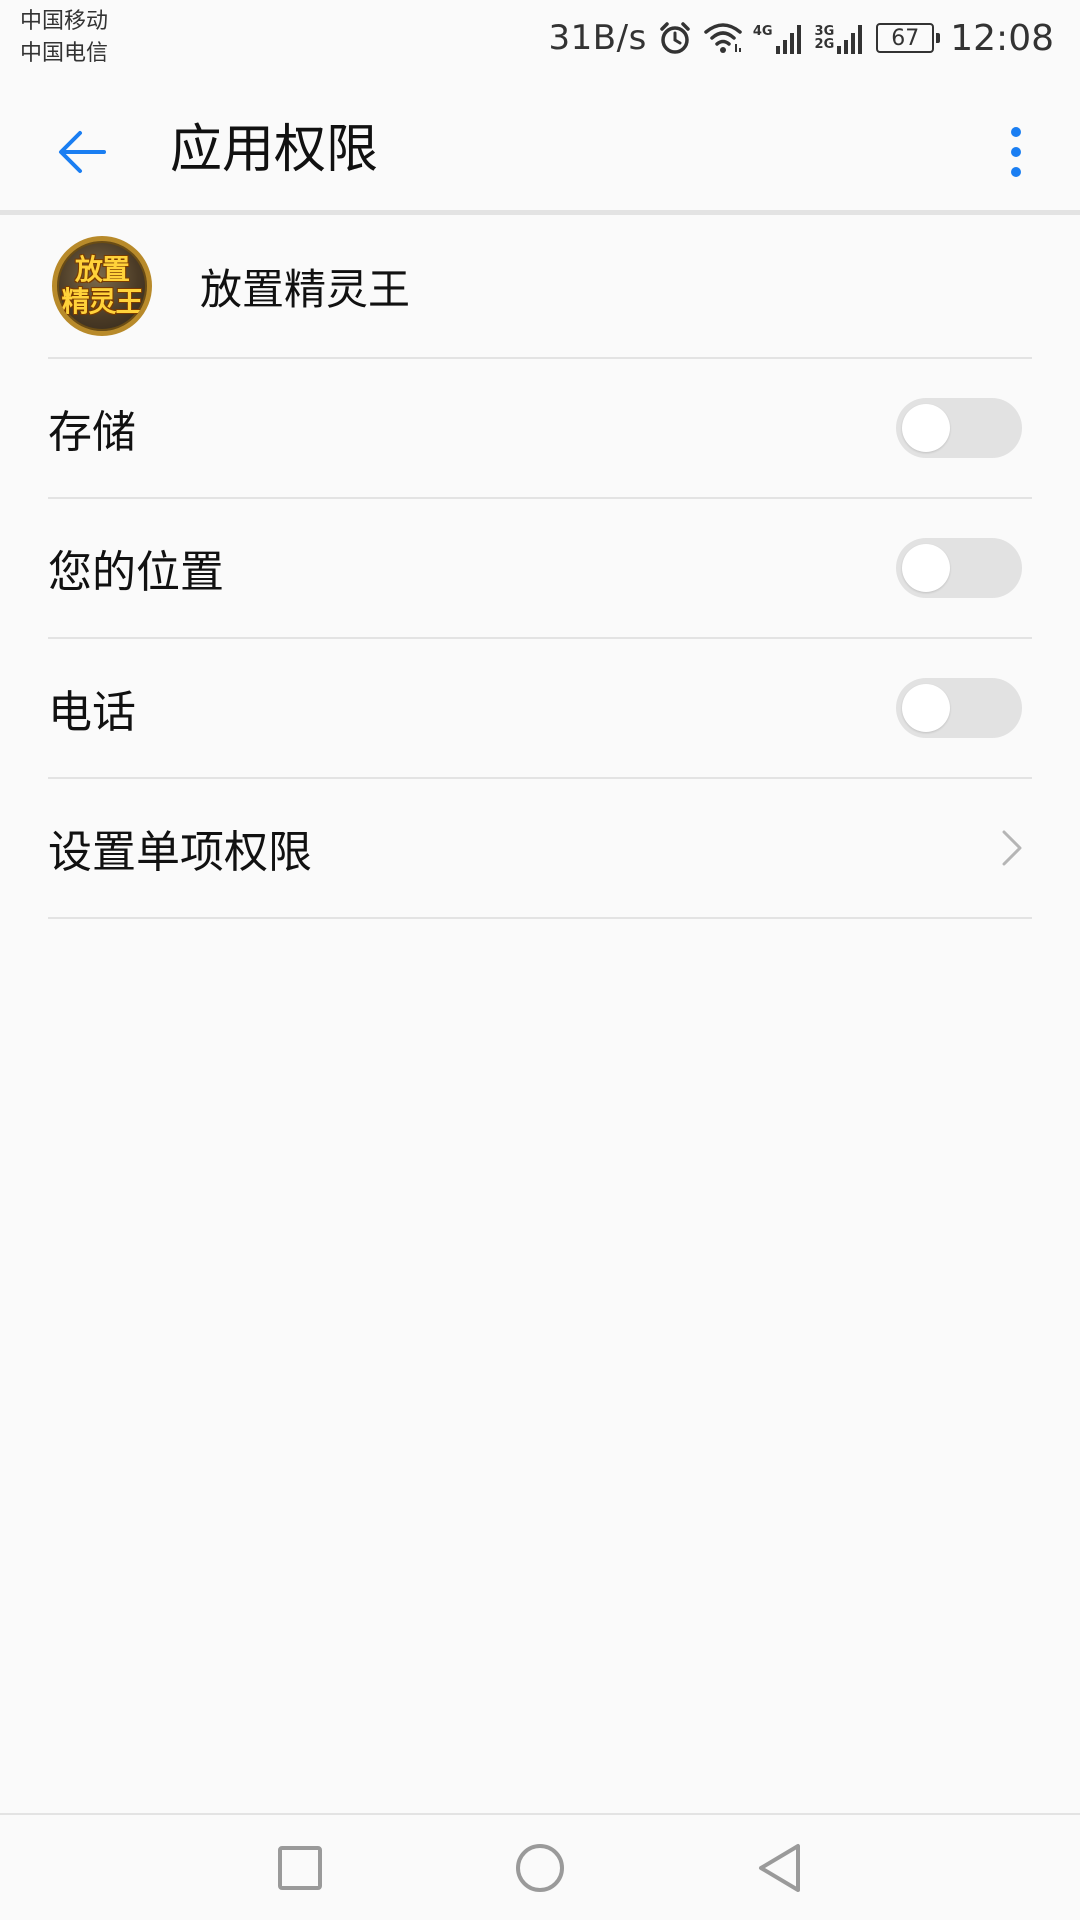  I want to click on permission-label: 存储, so click(92, 432).